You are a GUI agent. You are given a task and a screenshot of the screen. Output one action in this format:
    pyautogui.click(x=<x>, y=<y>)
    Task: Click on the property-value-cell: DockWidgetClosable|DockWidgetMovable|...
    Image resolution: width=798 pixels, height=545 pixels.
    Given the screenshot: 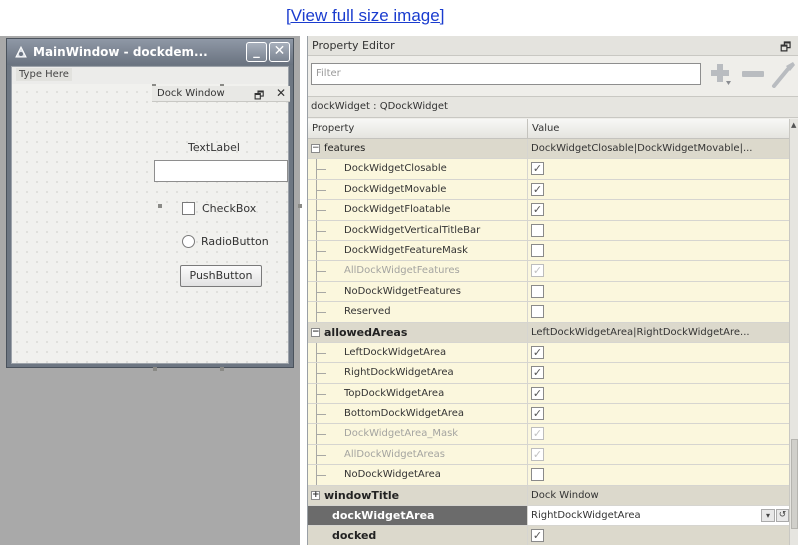 What is the action you would take?
    pyautogui.click(x=658, y=148)
    